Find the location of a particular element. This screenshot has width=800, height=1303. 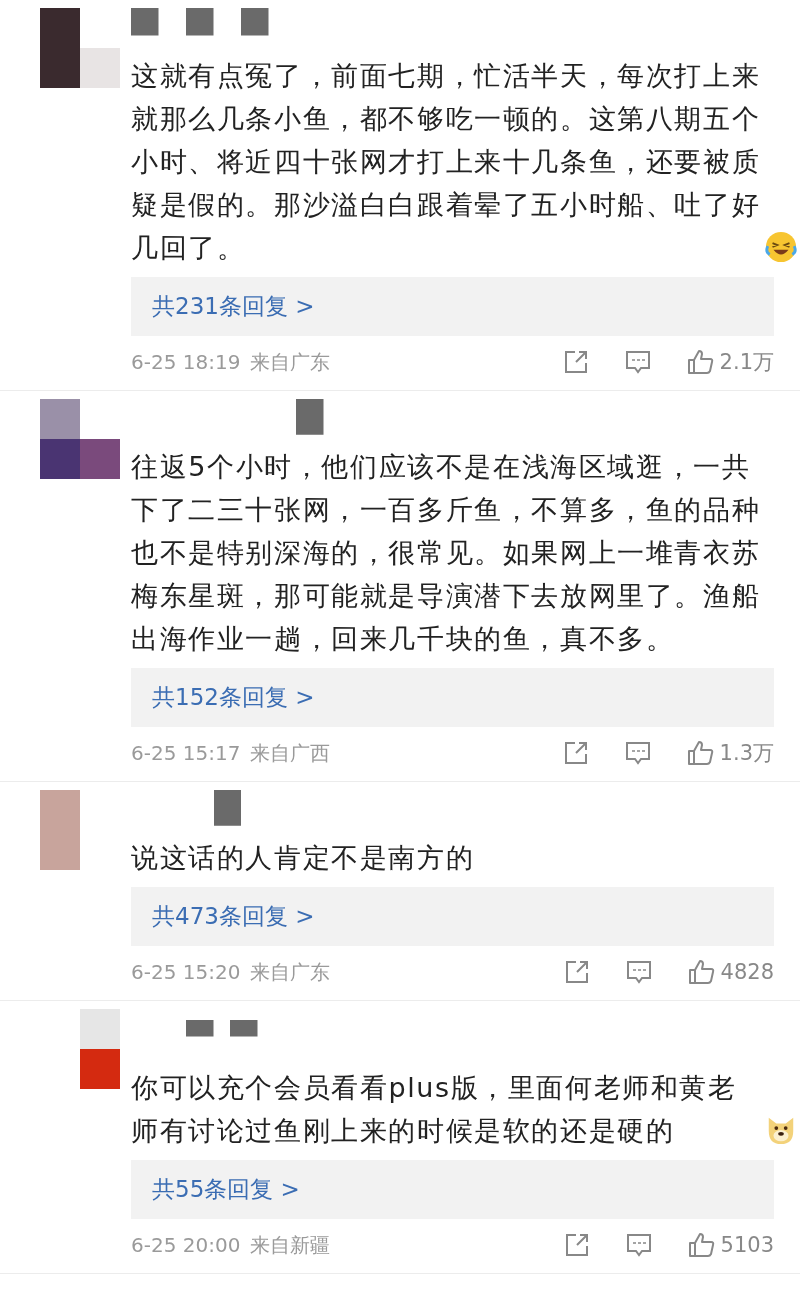

comment-location: 来自广西 is located at coordinates (290, 753).